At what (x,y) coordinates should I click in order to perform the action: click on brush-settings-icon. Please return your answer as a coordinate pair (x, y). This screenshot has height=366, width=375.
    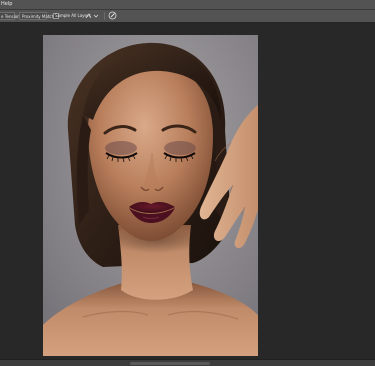
    Looking at the image, I should click on (112, 15).